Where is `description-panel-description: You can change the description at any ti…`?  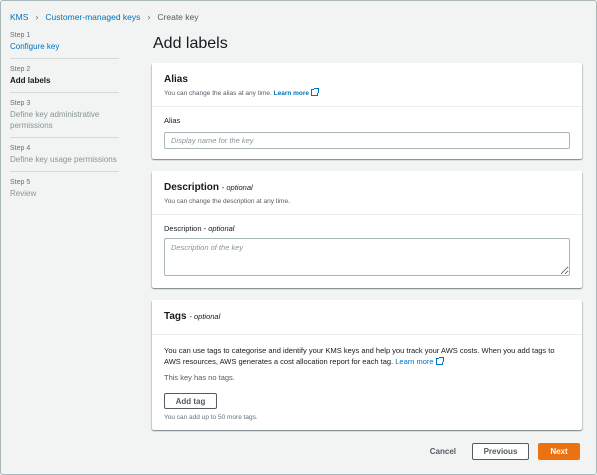 description-panel-description: You can change the description at any ti… is located at coordinates (227, 201).